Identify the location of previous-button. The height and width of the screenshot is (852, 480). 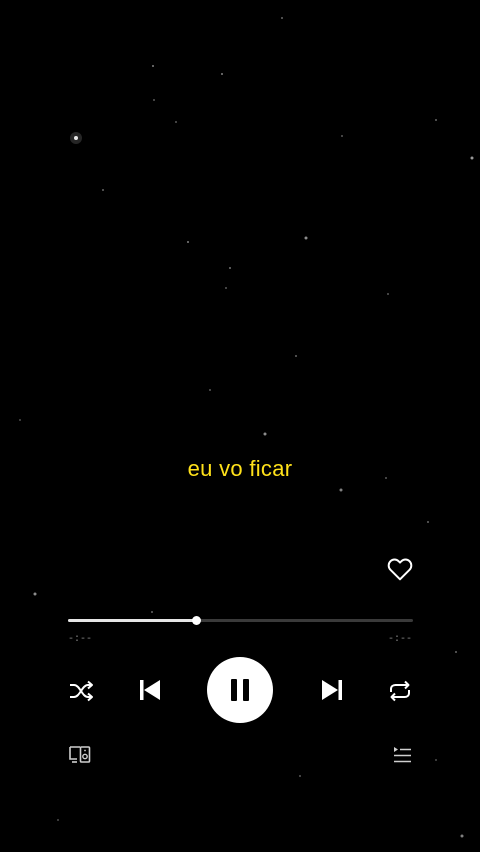
(150, 690).